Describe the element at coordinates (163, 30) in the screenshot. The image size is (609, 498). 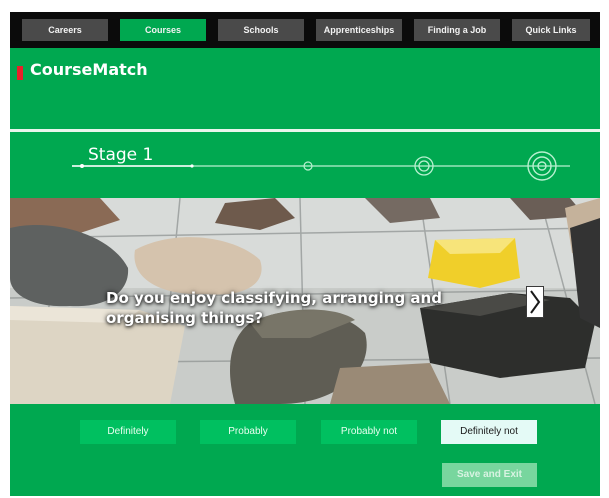
I see `nav-courses: Courses` at that location.